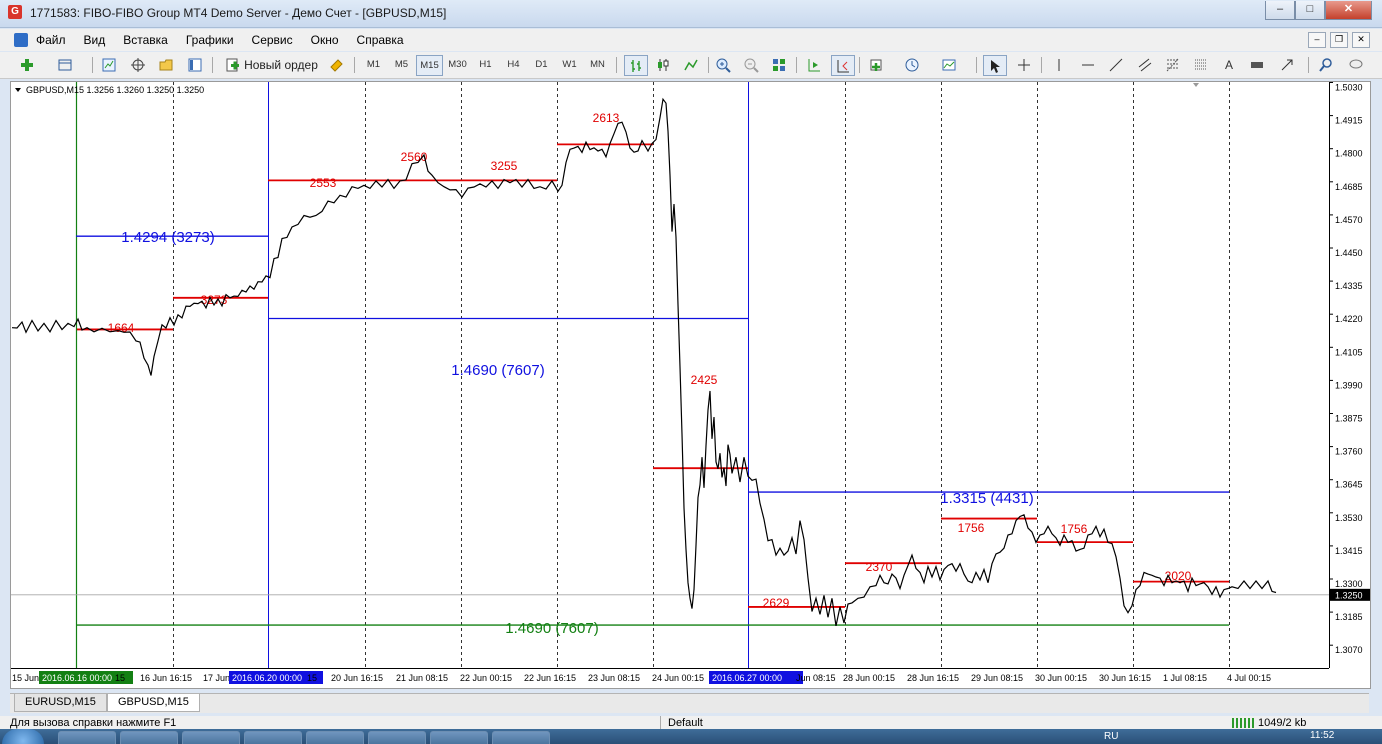 The height and width of the screenshot is (744, 1382). I want to click on line-chart-icon, so click(691, 64).